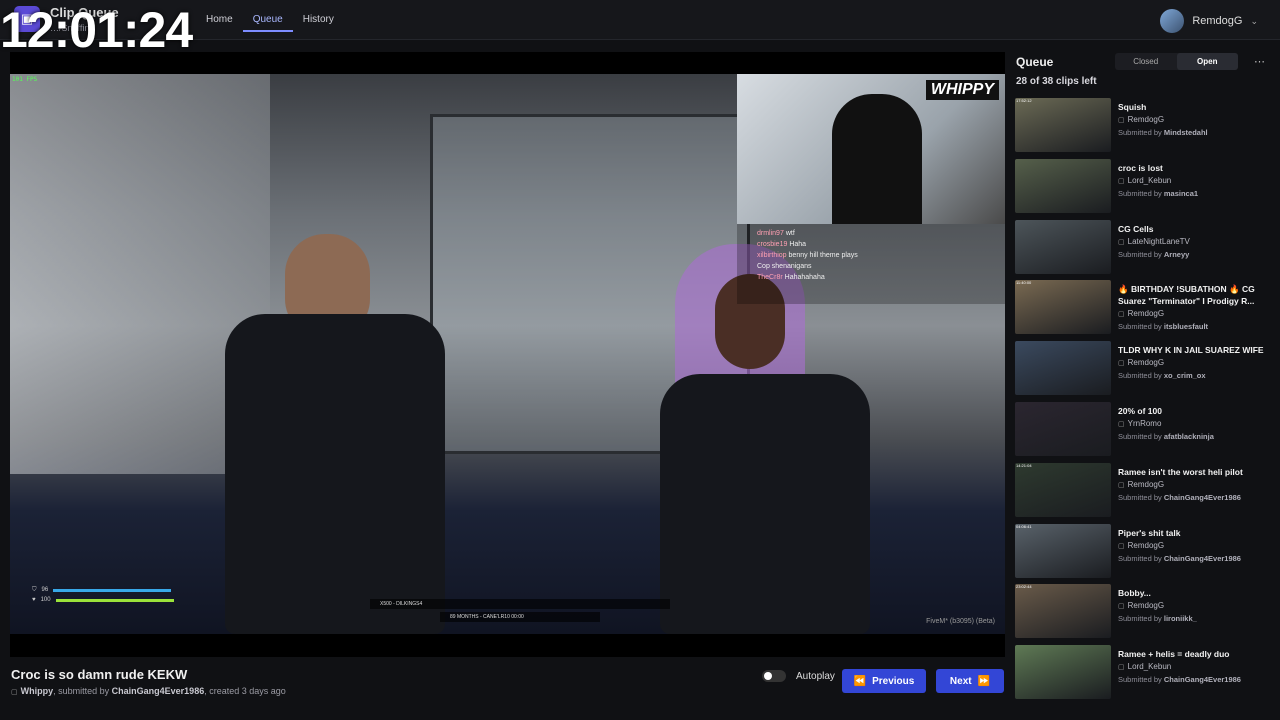 This screenshot has width=1280, height=720. Describe the element at coordinates (1254, 20) in the screenshot. I see `chevron-down-icon: ⌄` at that location.